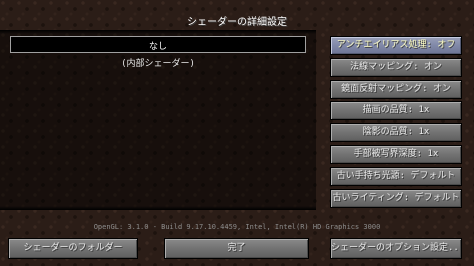 This screenshot has width=474, height=266. I want to click on list-top-shade, so click(158, 32).